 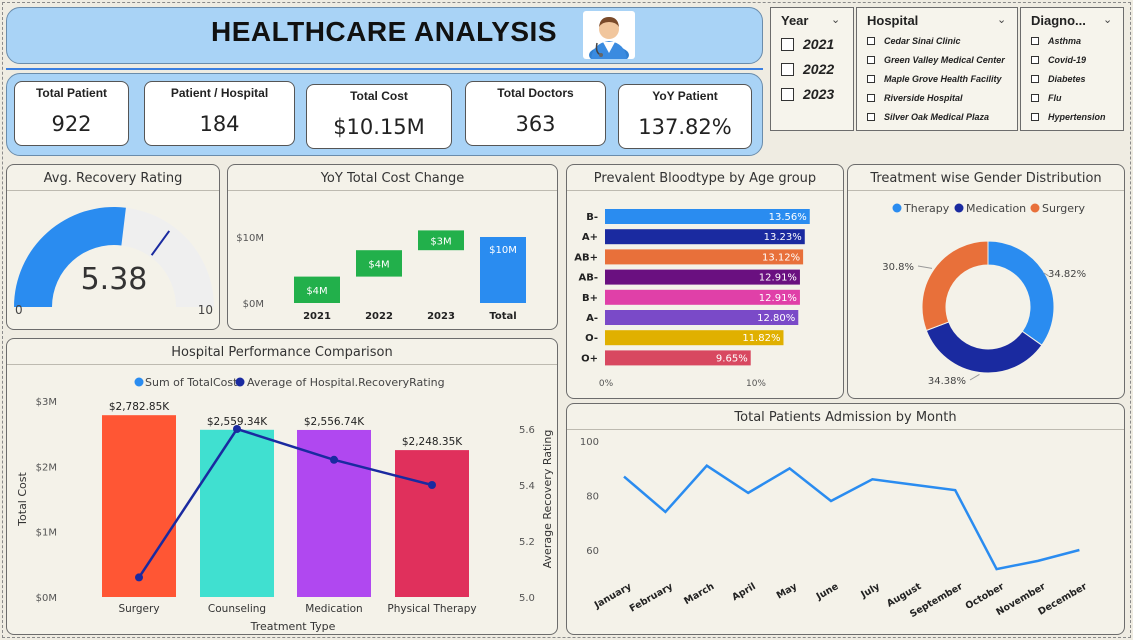 I want to click on x-tick-label: March, so click(x=699, y=594).